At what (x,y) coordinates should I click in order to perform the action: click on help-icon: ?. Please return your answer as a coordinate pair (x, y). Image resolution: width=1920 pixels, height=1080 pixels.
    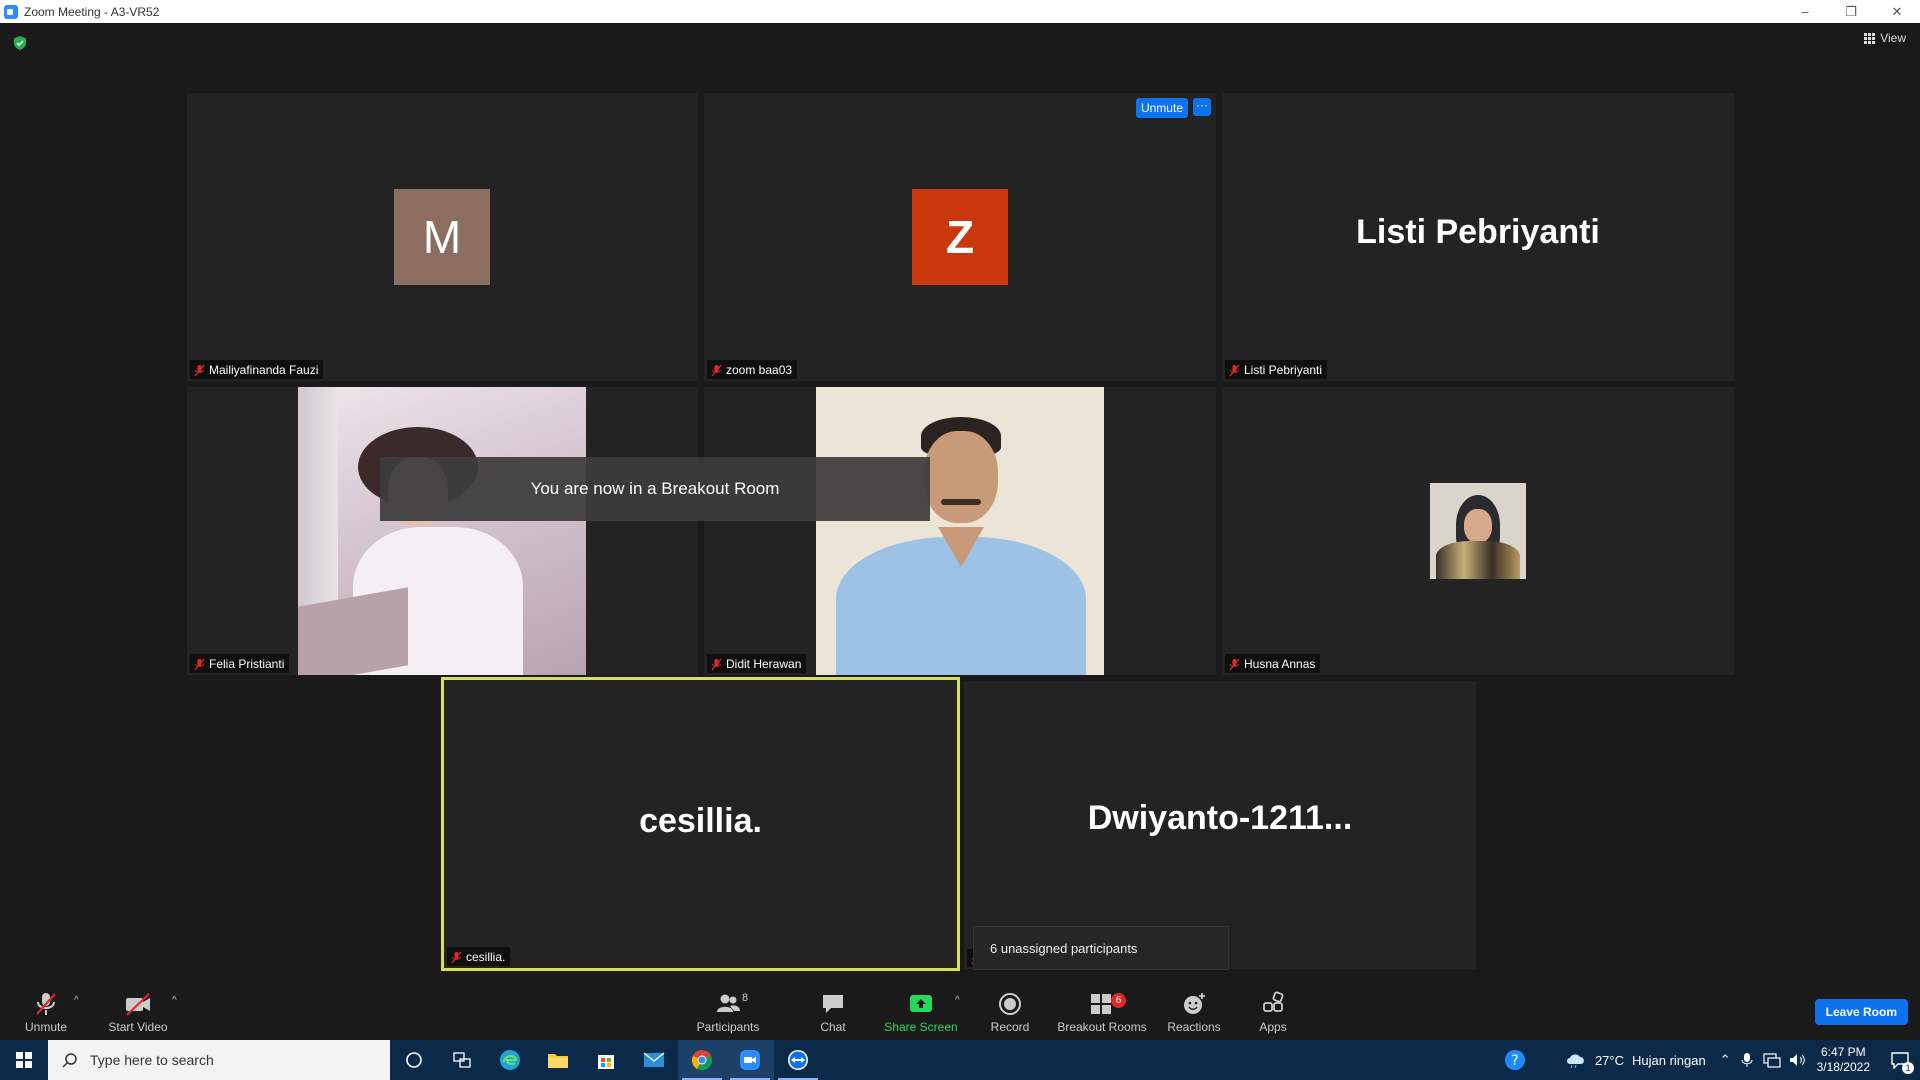
    Looking at the image, I should click on (1515, 1060).